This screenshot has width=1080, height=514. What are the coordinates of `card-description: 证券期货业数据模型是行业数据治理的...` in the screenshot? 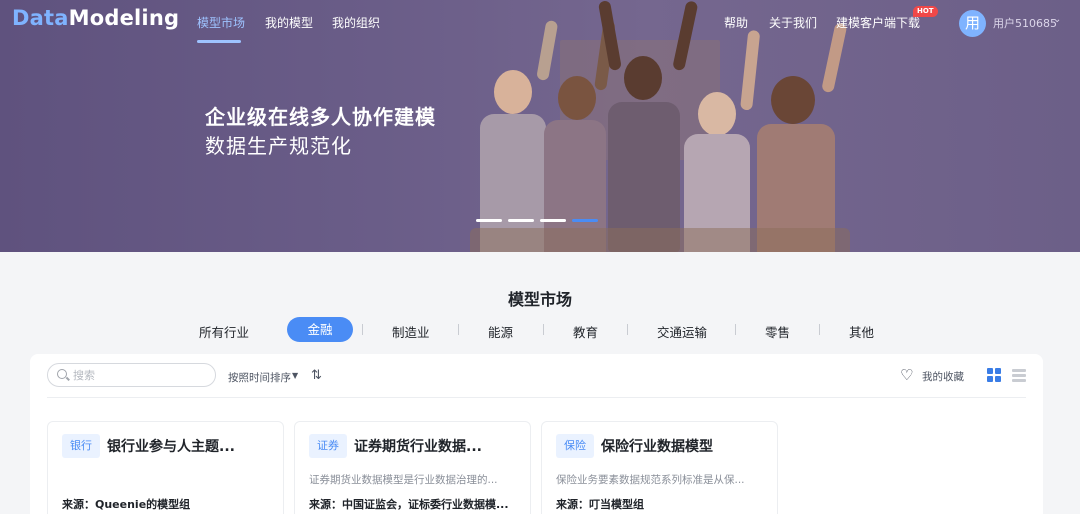 It's located at (403, 480).